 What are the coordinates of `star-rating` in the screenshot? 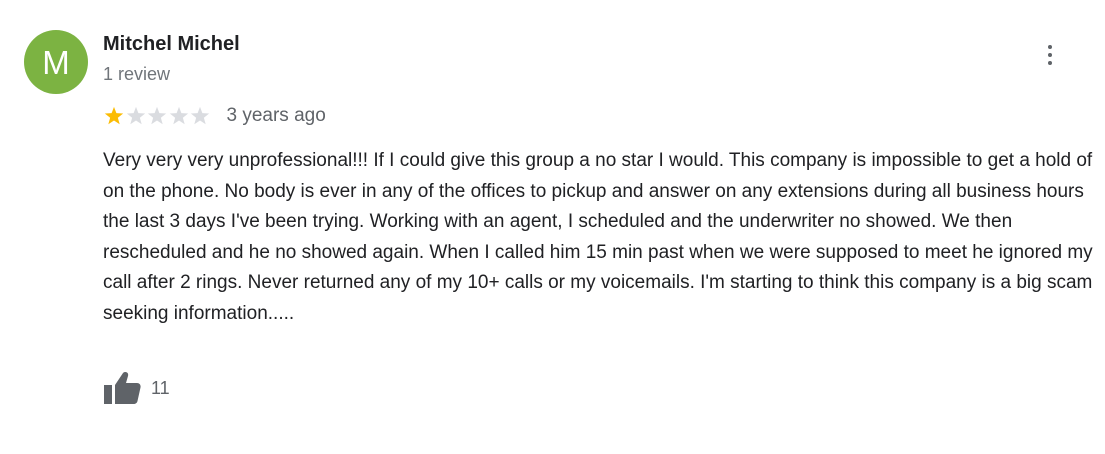 It's located at (157, 116).